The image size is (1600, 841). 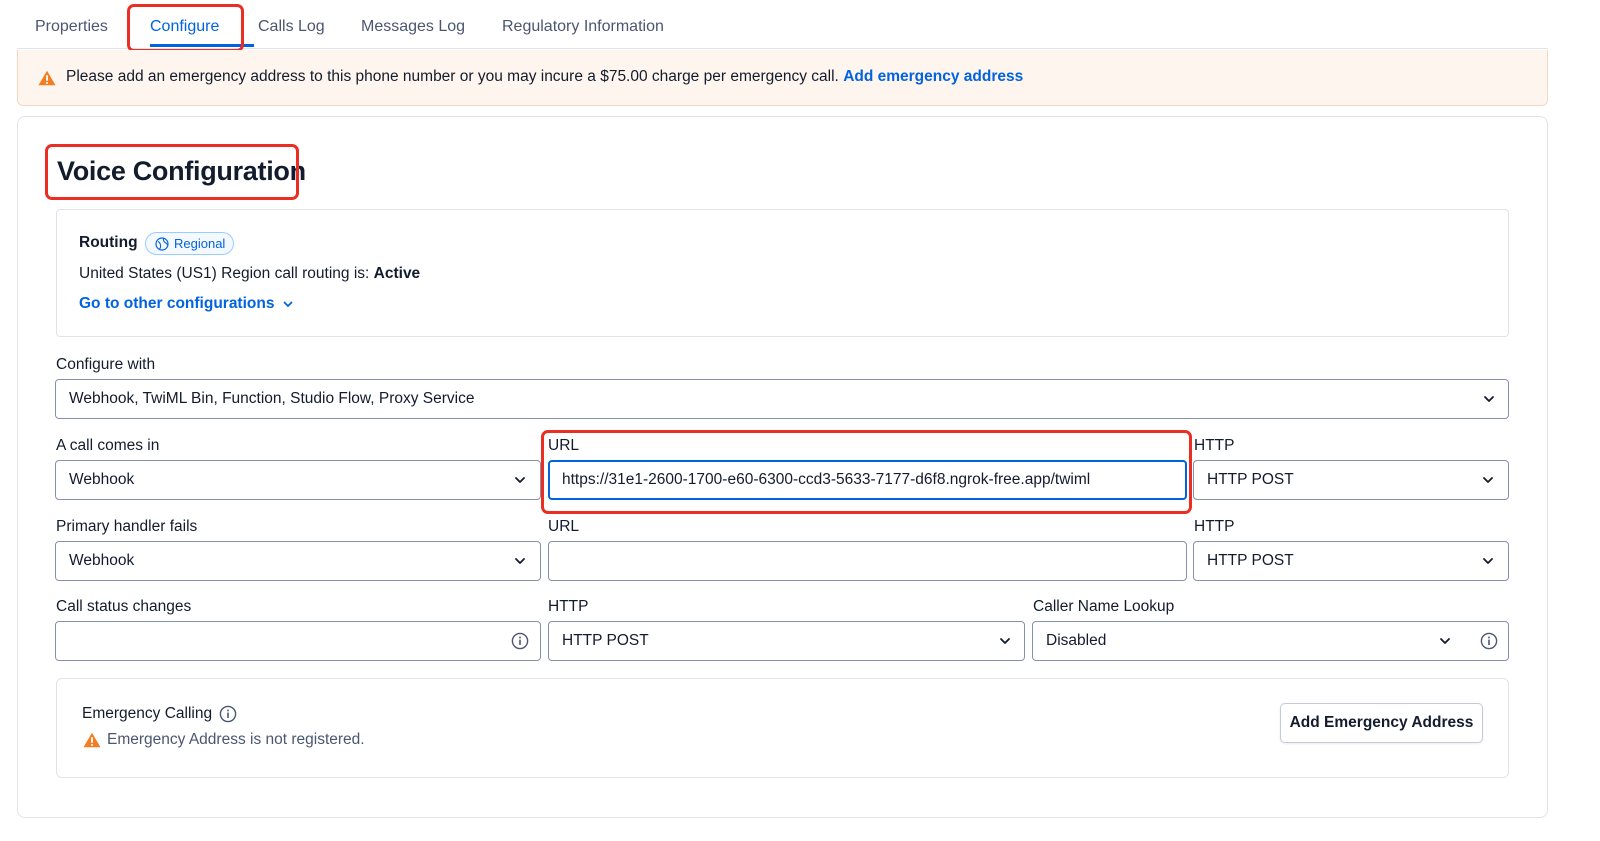 What do you see at coordinates (298, 480) in the screenshot?
I see `call-comes-in-type-select: Webhook` at bounding box center [298, 480].